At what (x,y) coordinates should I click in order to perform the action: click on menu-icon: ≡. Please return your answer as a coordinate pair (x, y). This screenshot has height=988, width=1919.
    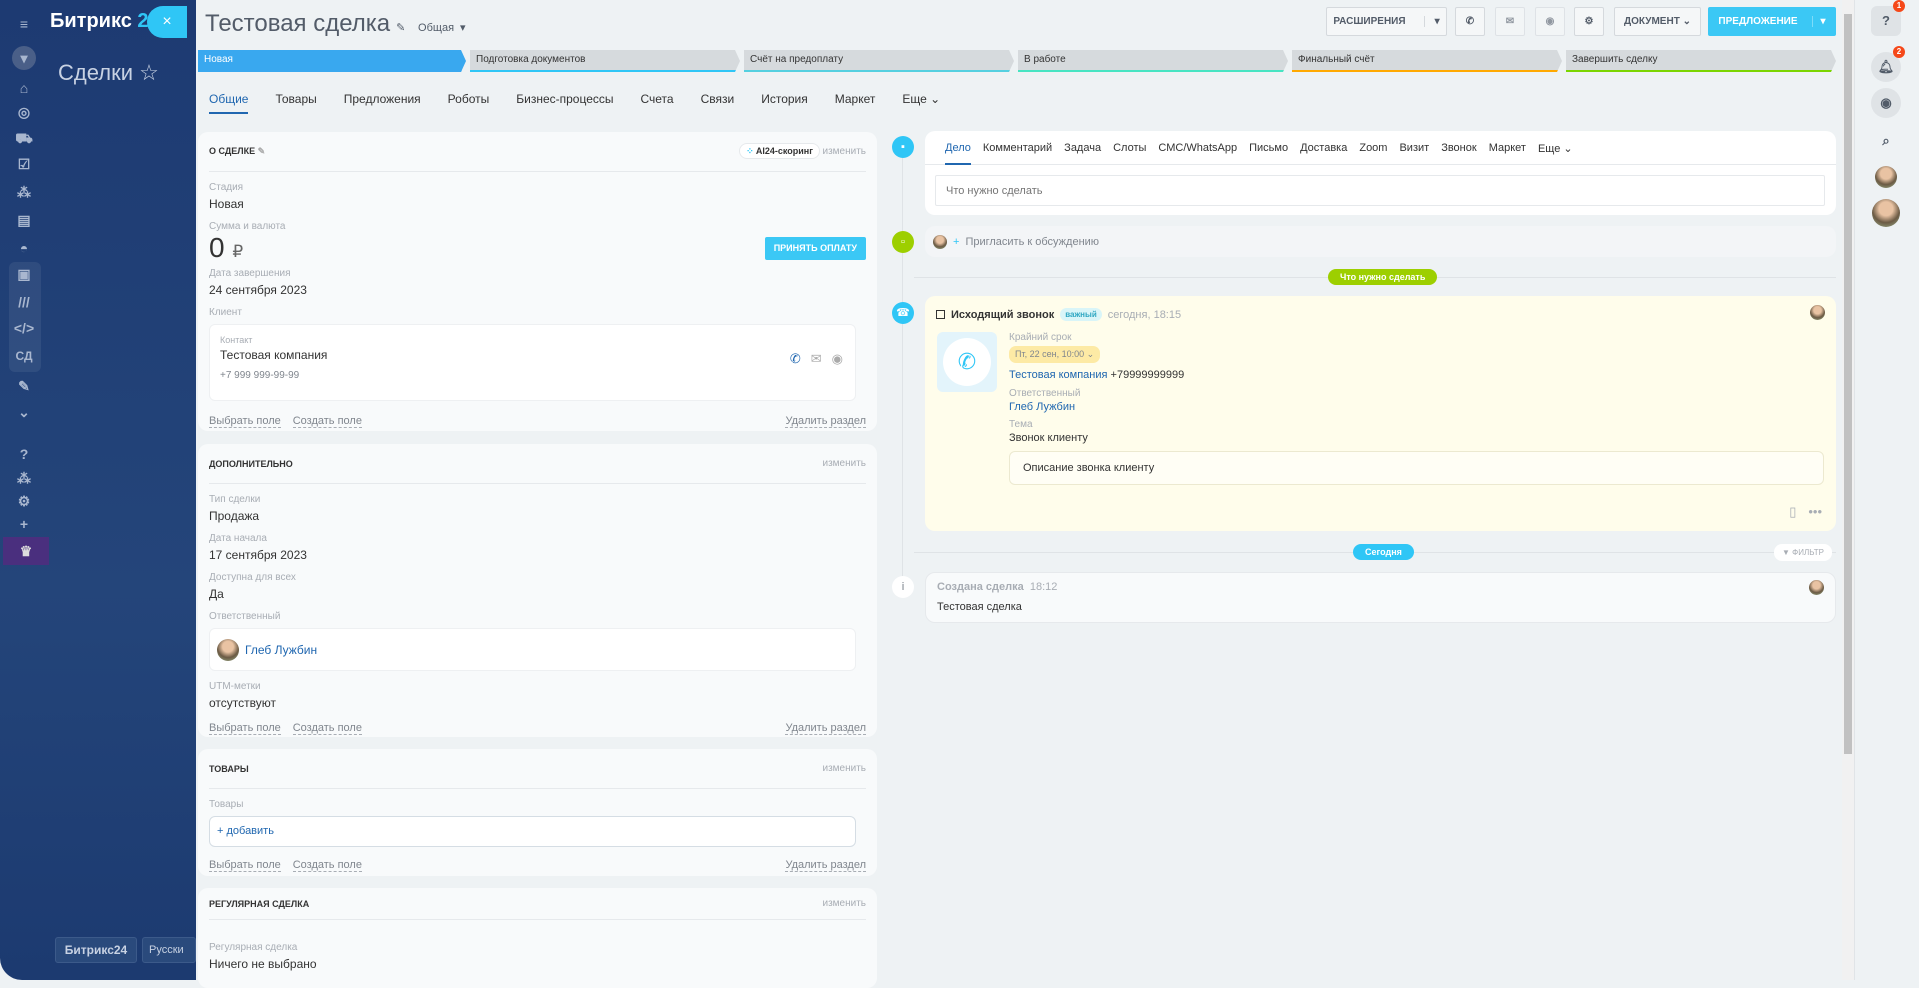
    Looking at the image, I should click on (24, 24).